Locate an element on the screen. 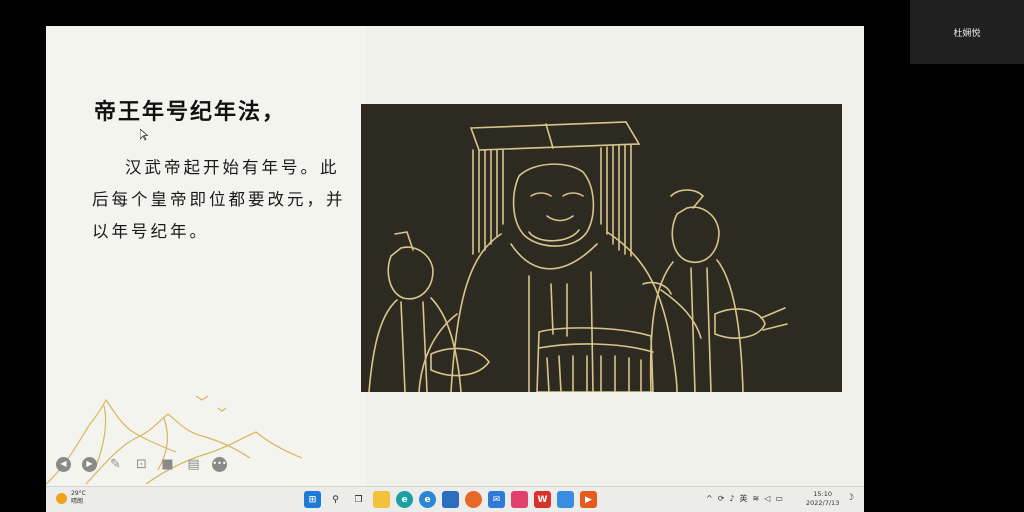  notification-icon: ☽ is located at coordinates (850, 498).